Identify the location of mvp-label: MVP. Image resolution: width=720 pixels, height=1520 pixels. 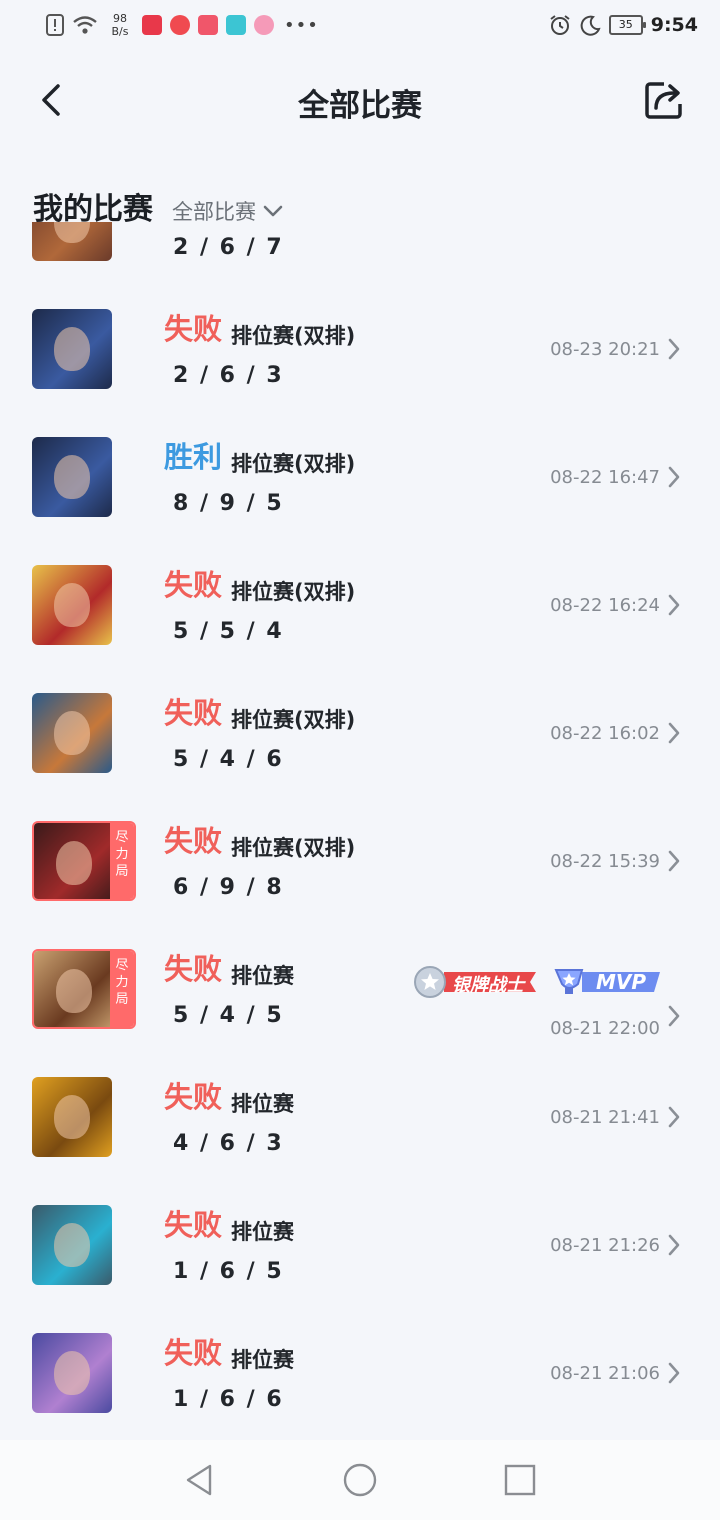
(621, 982).